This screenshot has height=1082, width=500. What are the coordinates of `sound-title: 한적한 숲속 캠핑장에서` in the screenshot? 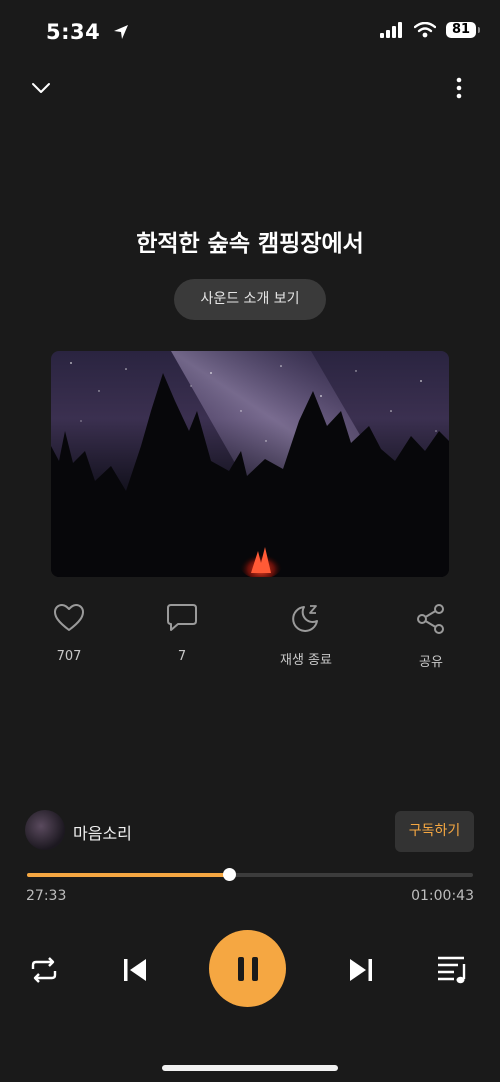 It's located at (250, 244).